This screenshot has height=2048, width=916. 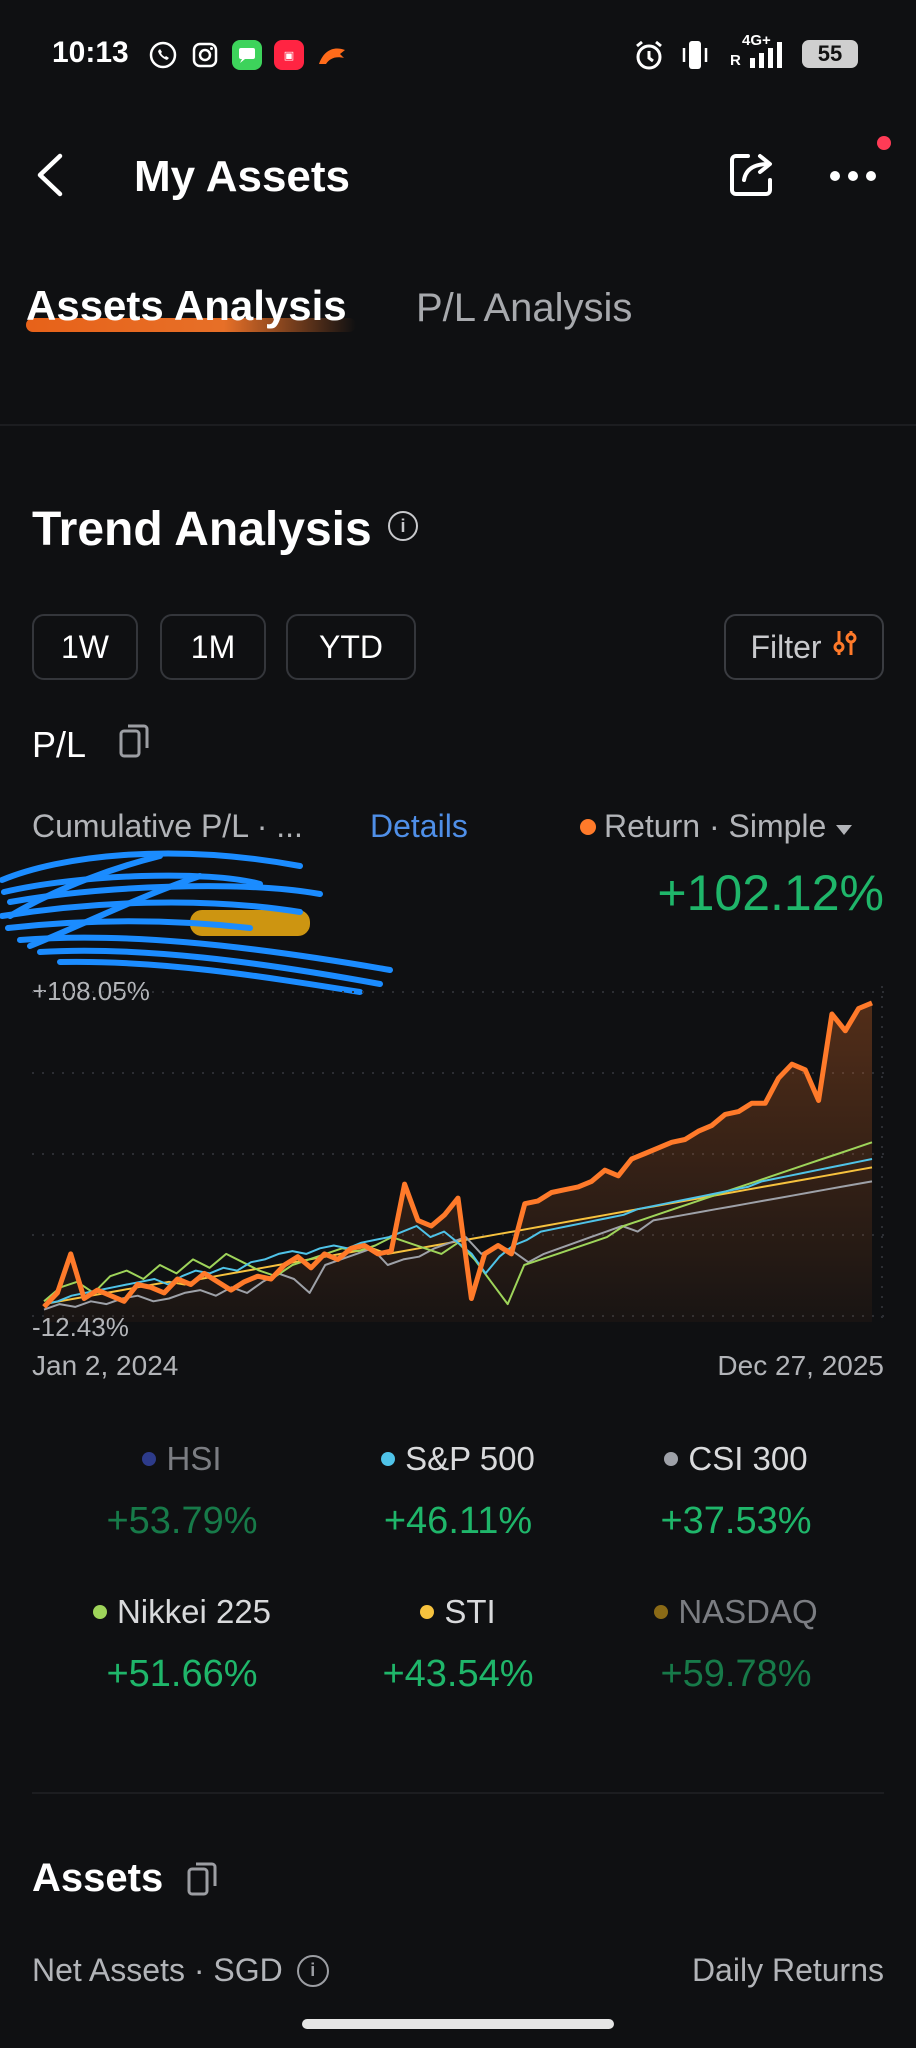 What do you see at coordinates (194, 1611) in the screenshot?
I see `benchmark-name: Nikkei 225` at bounding box center [194, 1611].